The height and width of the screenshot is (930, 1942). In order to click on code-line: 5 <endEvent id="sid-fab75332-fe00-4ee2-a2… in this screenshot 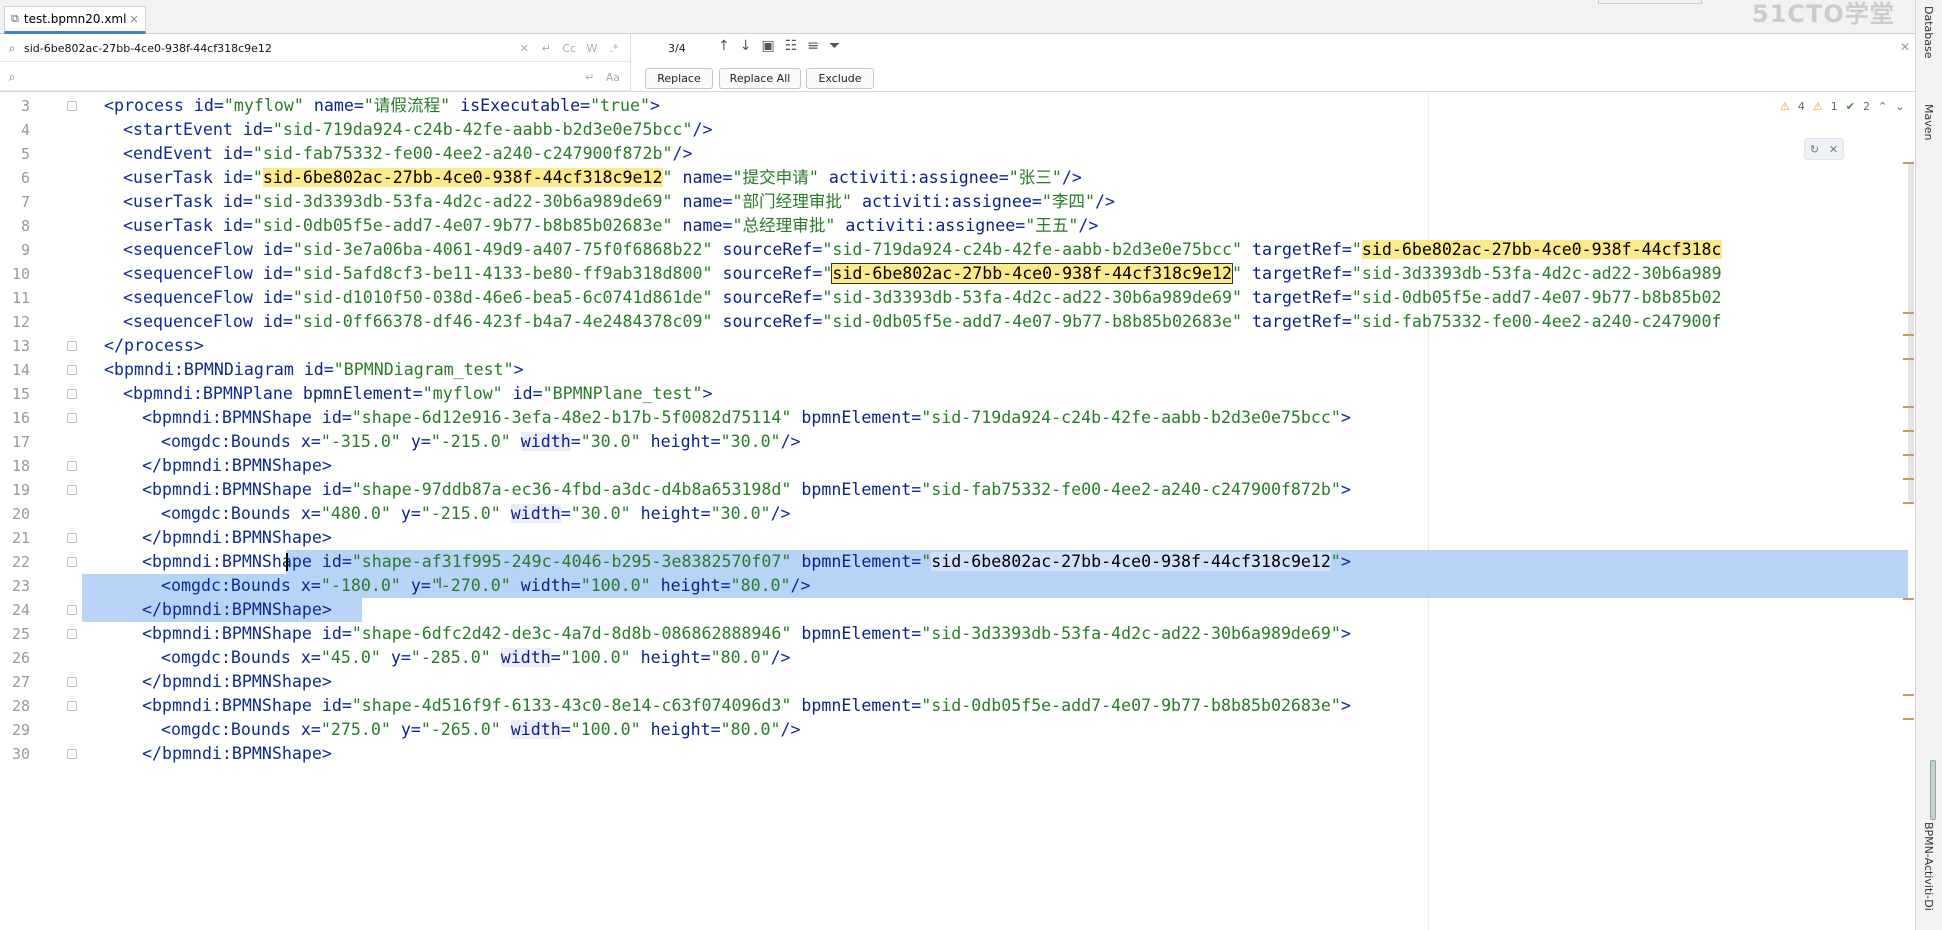, I will do `click(957, 154)`.